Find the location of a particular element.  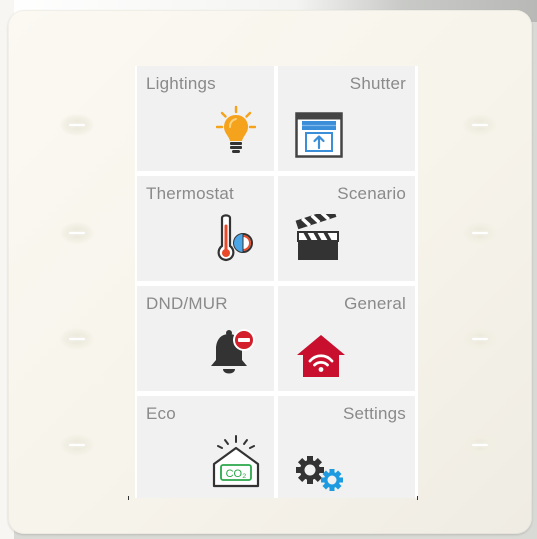

tile-settings: Settings is located at coordinates (346, 447).